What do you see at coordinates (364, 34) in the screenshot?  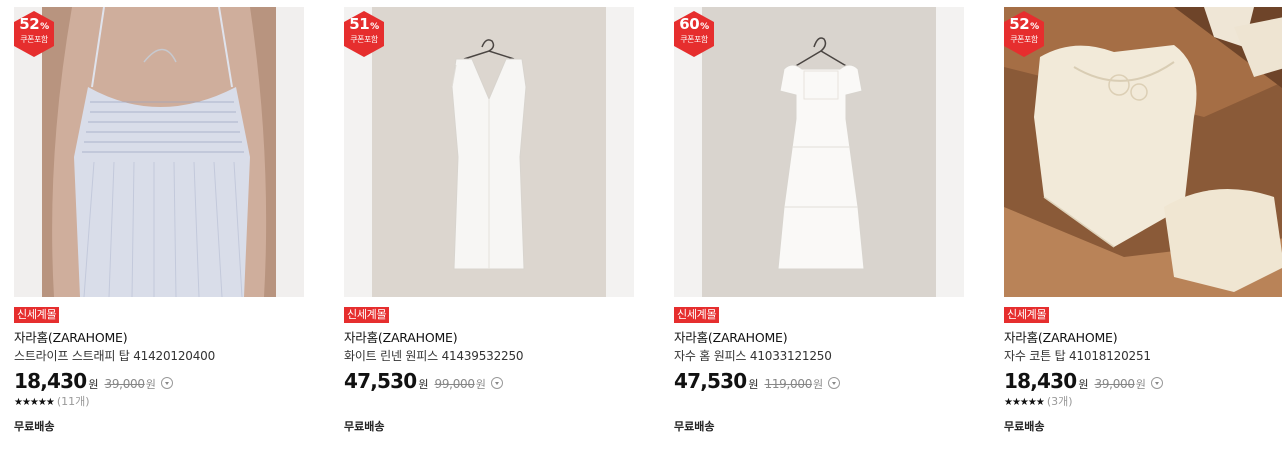 I see `discount-badge: 51% 쿠폰포함` at bounding box center [364, 34].